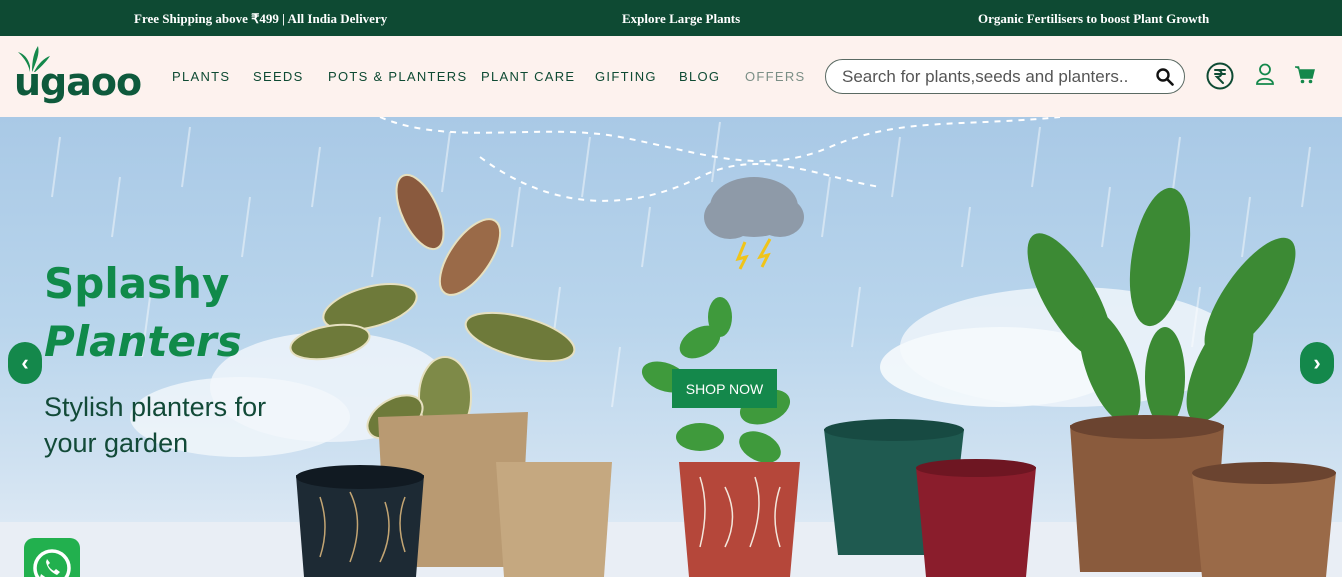  I want to click on search-icon, so click(1165, 77).